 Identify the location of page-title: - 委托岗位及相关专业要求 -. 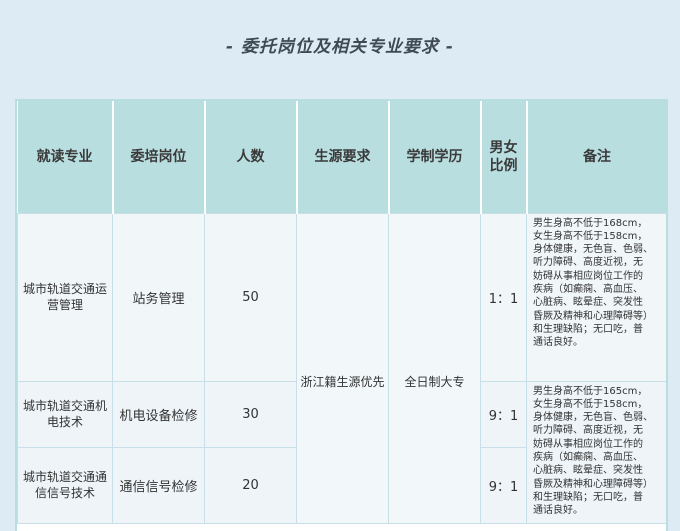
(340, 47).